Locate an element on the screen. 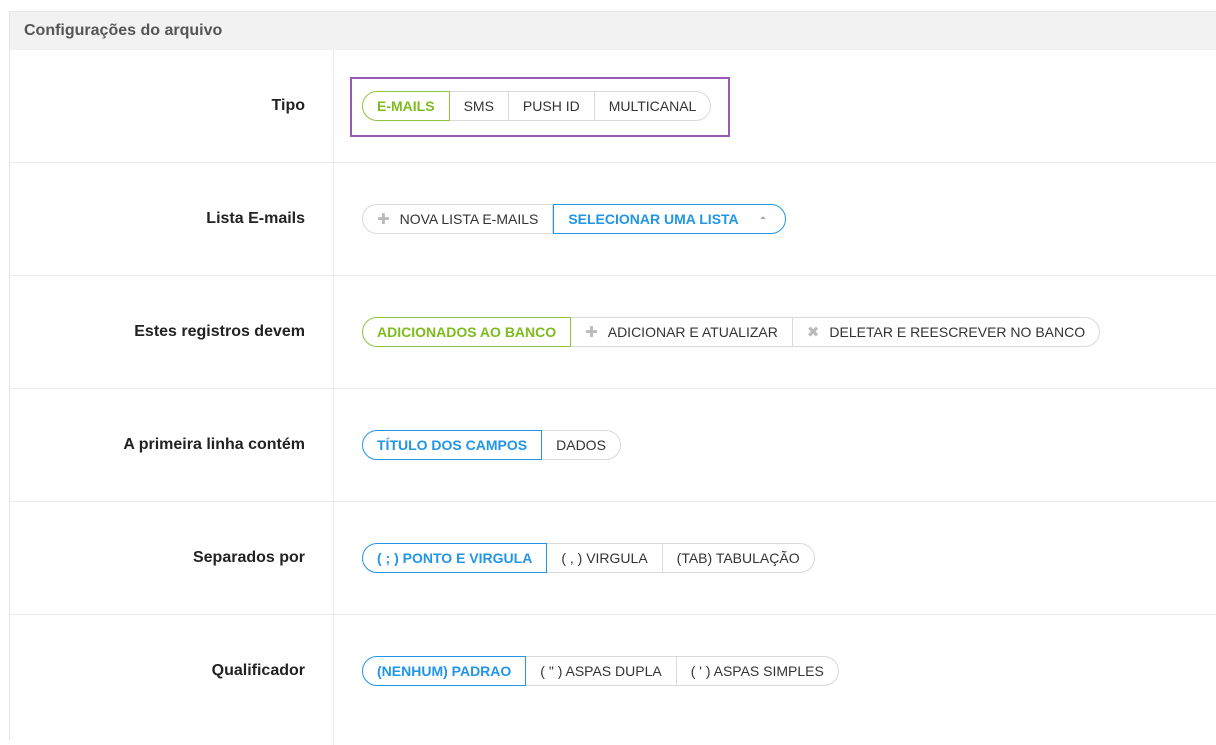 The height and width of the screenshot is (745, 1216). select-list-label: SELECIONAR UMA LISTA is located at coordinates (653, 219).